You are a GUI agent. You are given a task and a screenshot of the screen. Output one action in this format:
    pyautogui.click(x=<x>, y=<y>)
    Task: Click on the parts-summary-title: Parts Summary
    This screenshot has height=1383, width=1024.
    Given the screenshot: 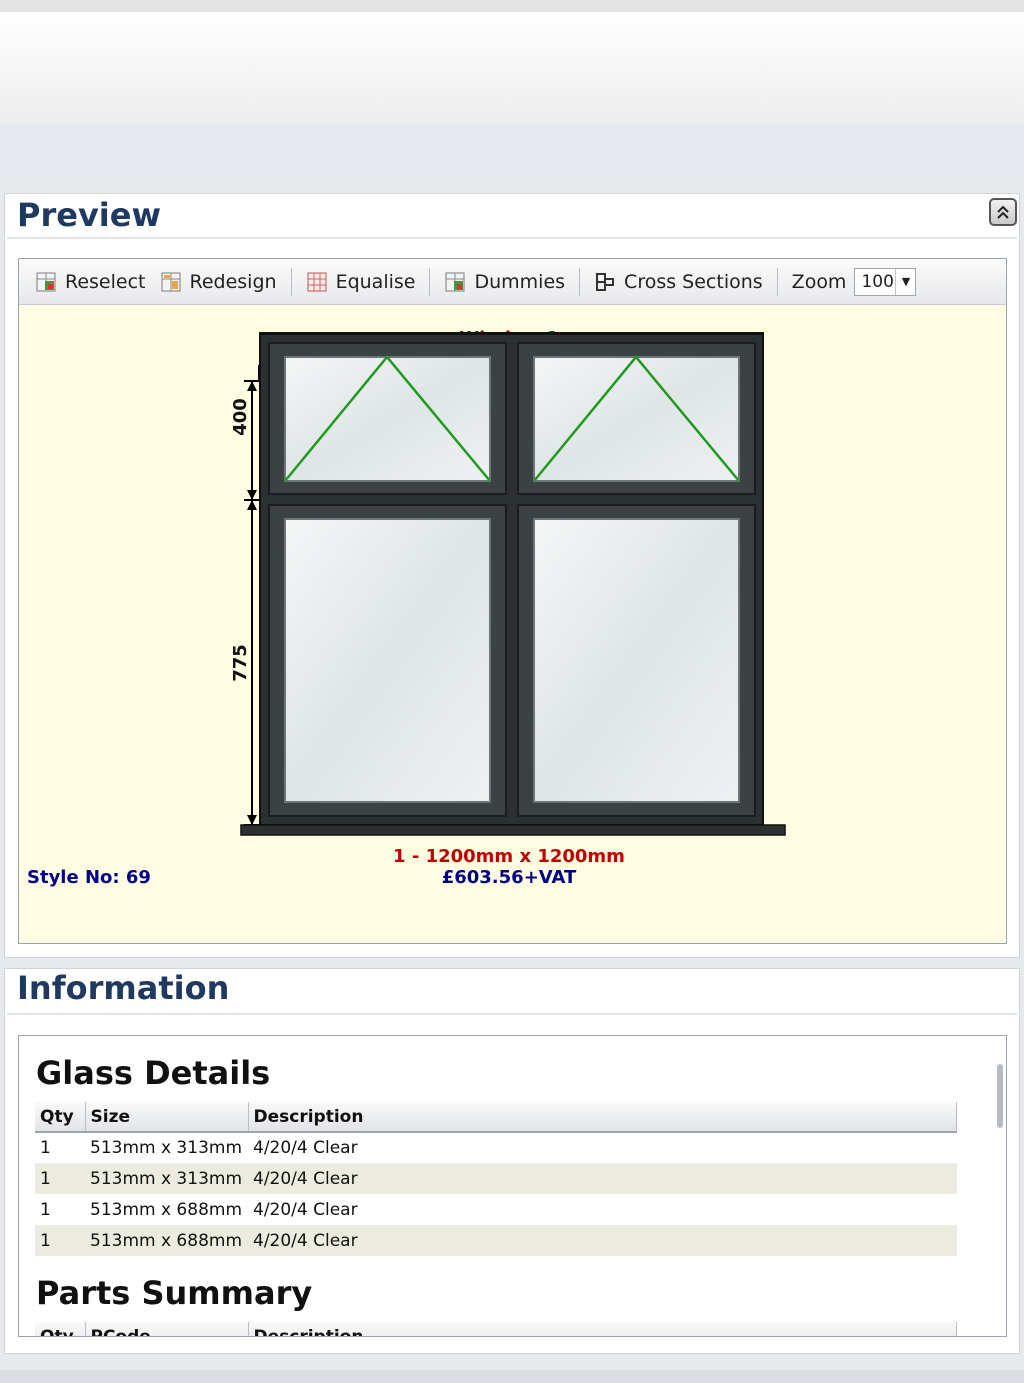 What is the action you would take?
    pyautogui.click(x=174, y=1293)
    